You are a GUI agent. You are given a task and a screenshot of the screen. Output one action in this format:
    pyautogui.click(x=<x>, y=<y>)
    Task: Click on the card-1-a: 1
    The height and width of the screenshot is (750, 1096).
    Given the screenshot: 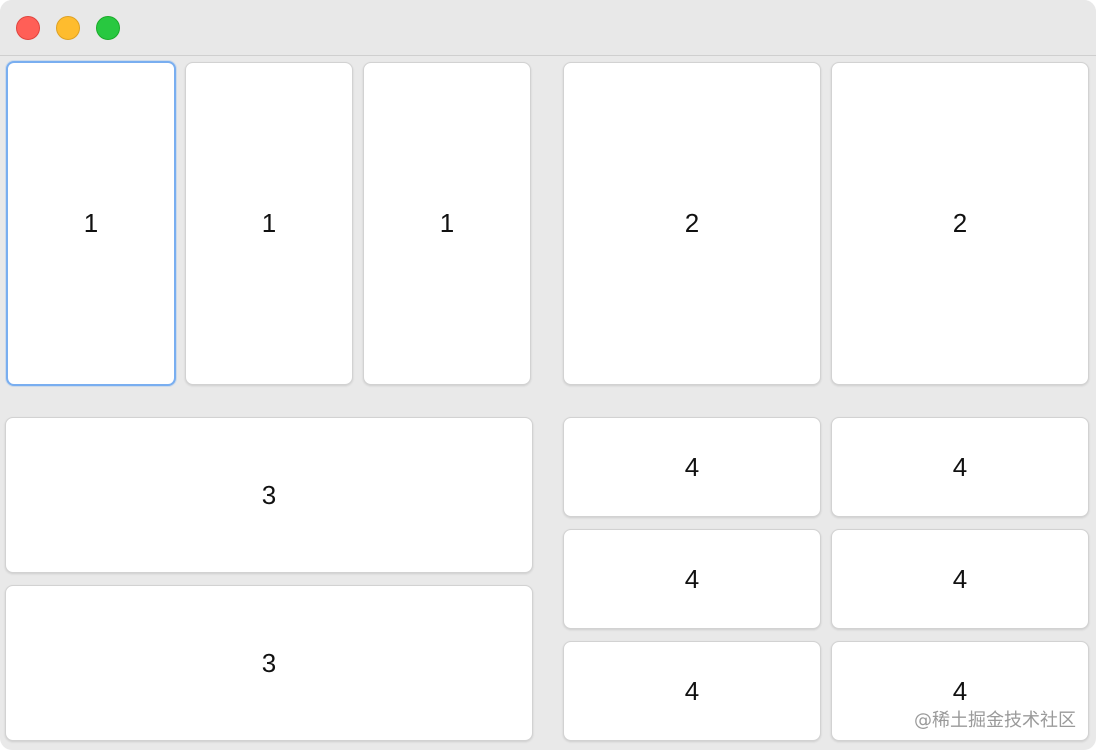 What is the action you would take?
    pyautogui.click(x=91, y=223)
    